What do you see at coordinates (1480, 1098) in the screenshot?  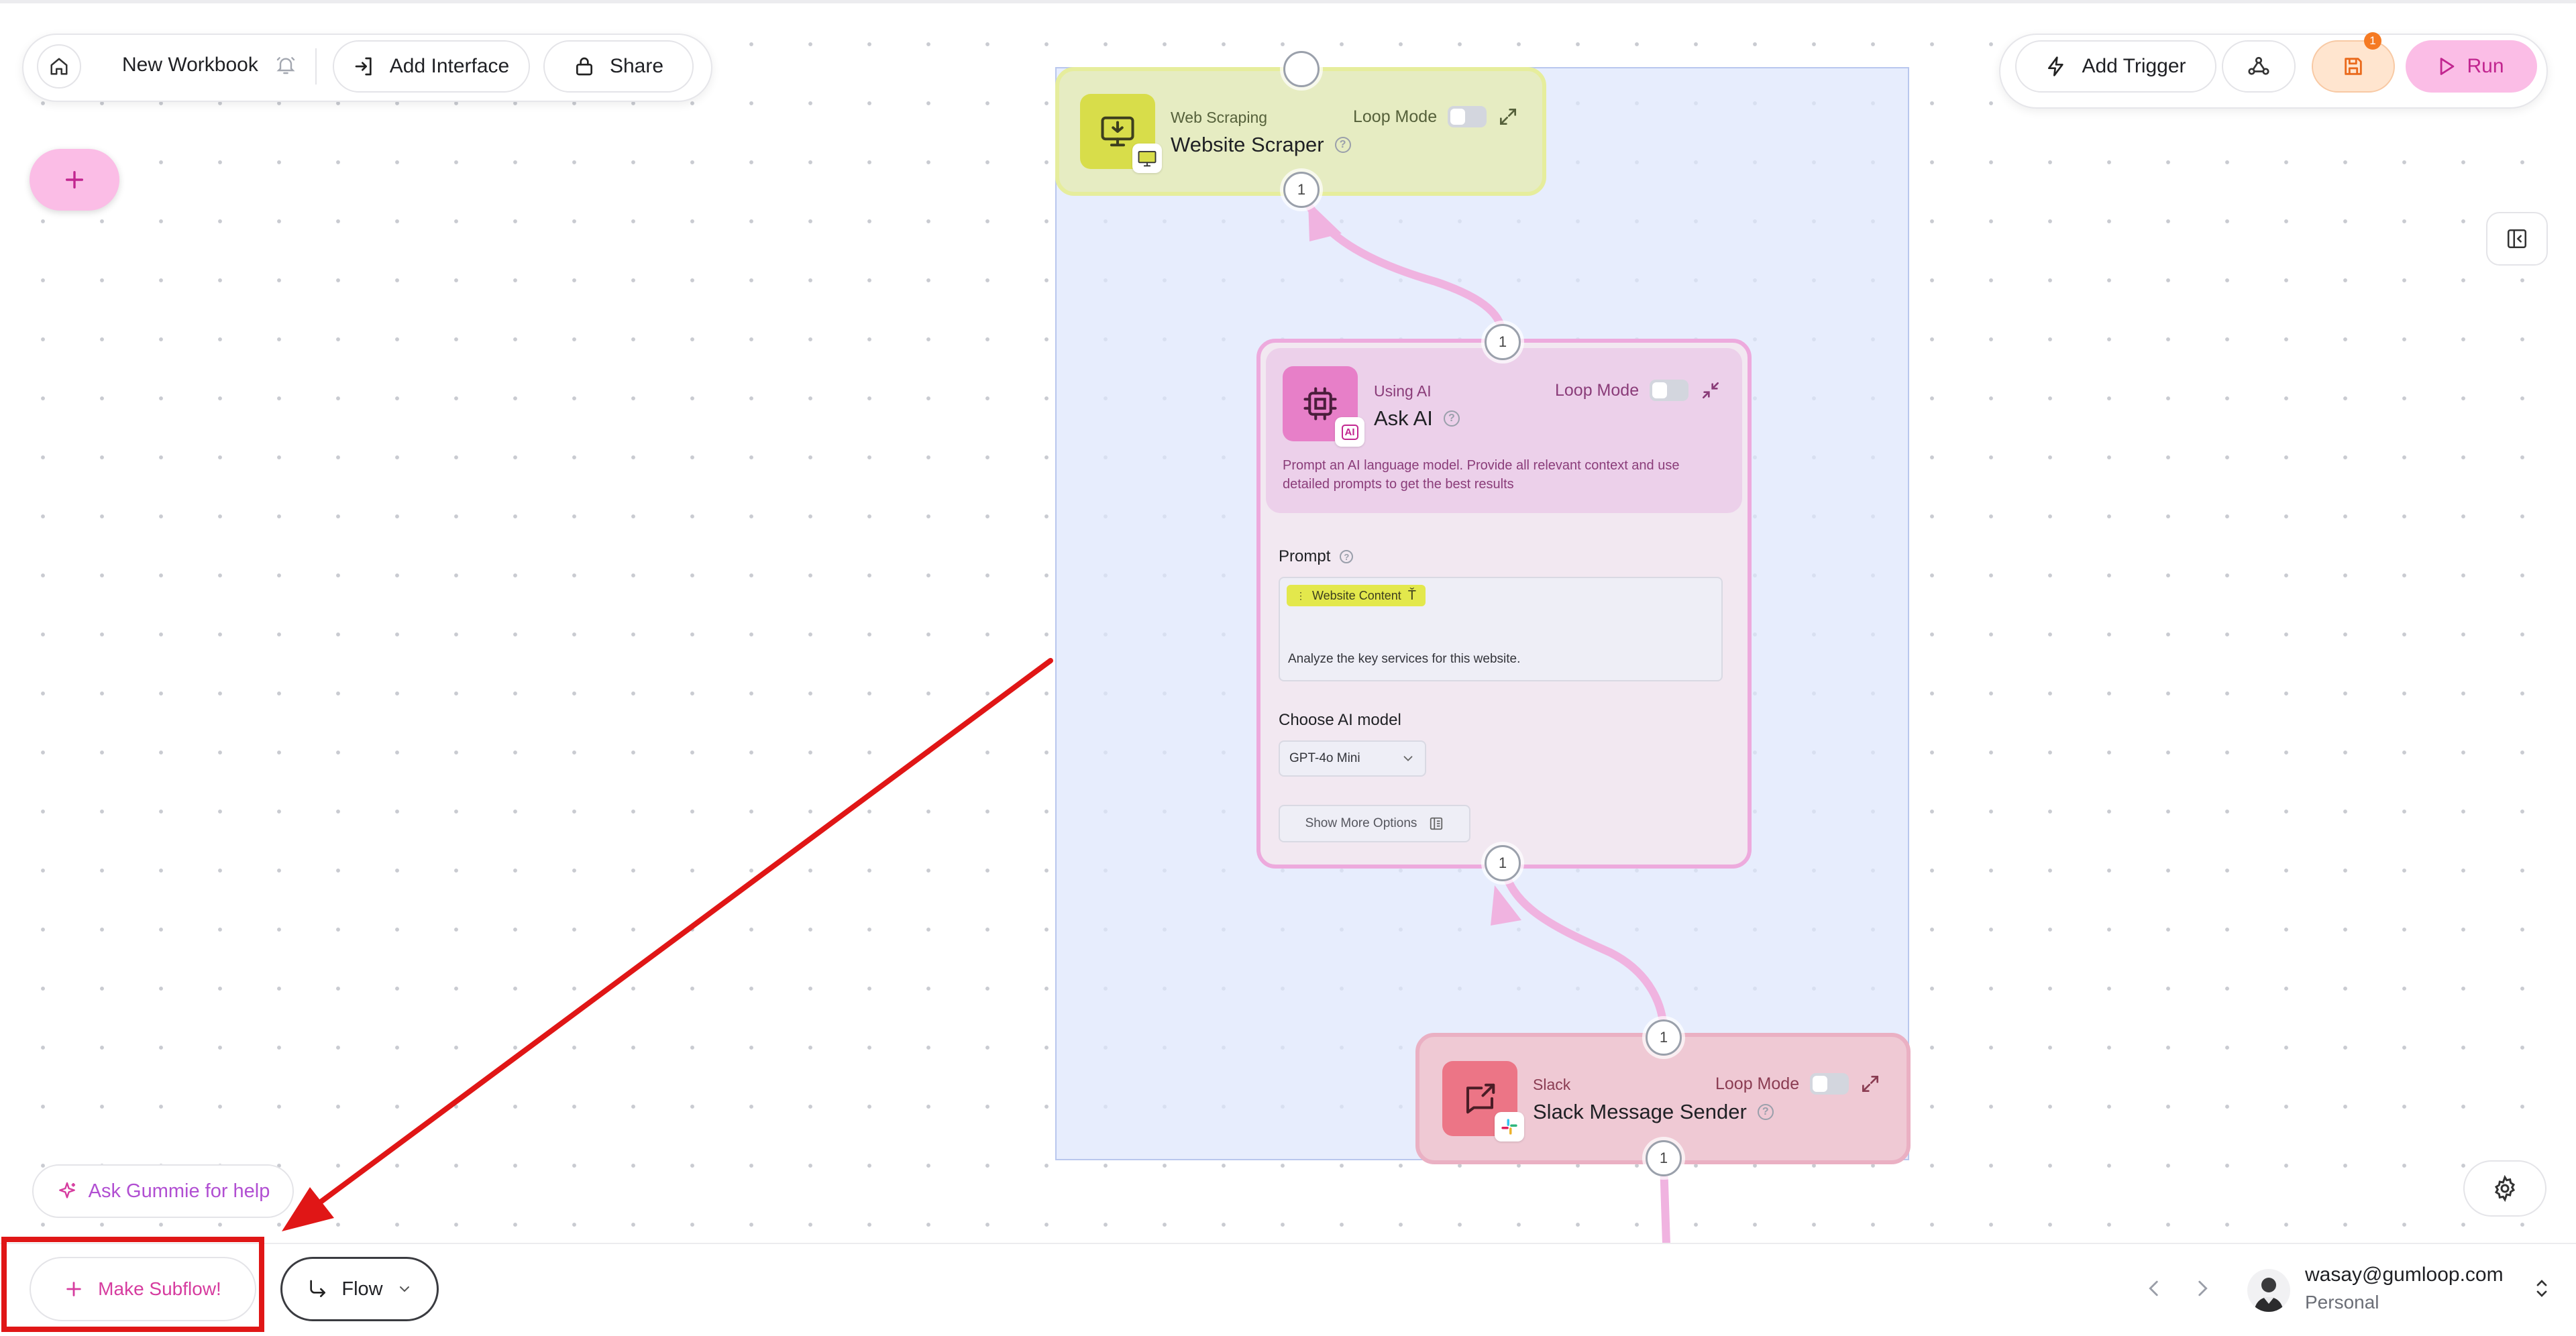 I see `share-message-icon` at bounding box center [1480, 1098].